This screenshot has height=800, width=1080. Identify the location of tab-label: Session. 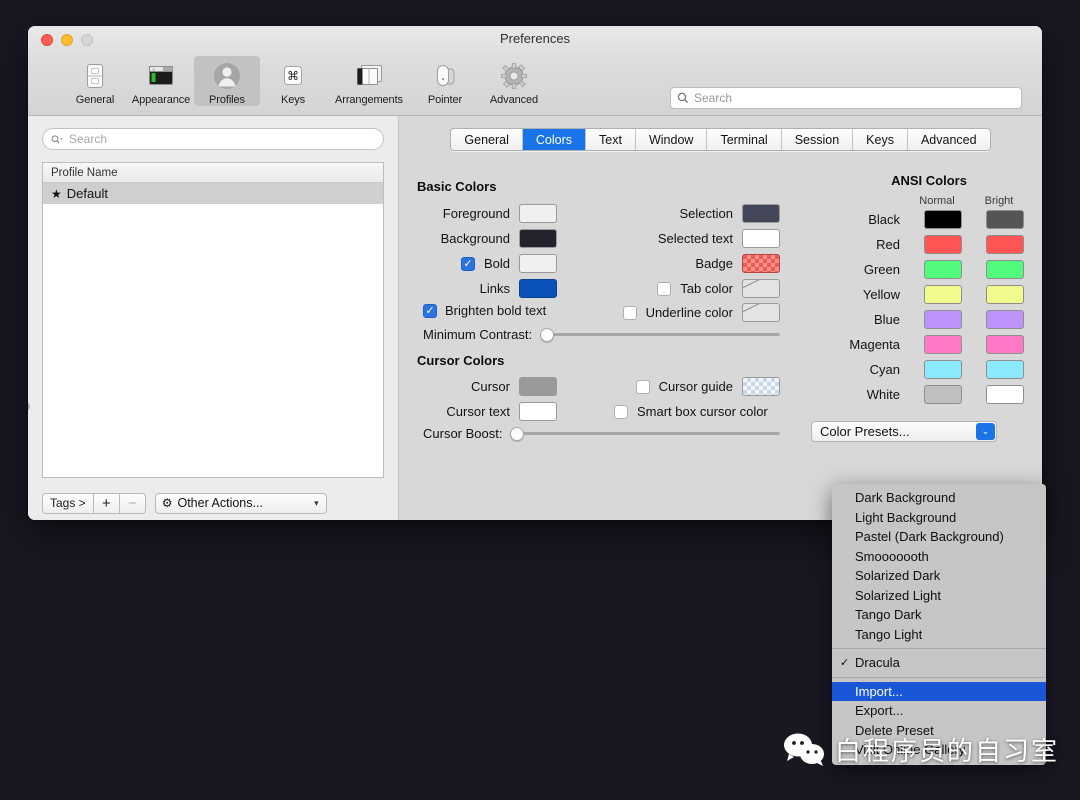
(817, 139).